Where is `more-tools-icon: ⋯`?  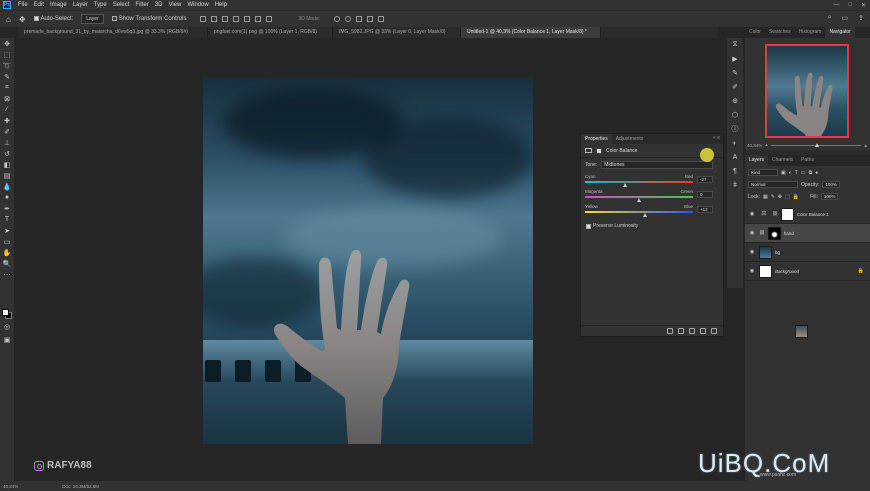
more-tools-icon: ⋯ is located at coordinates (7, 274).